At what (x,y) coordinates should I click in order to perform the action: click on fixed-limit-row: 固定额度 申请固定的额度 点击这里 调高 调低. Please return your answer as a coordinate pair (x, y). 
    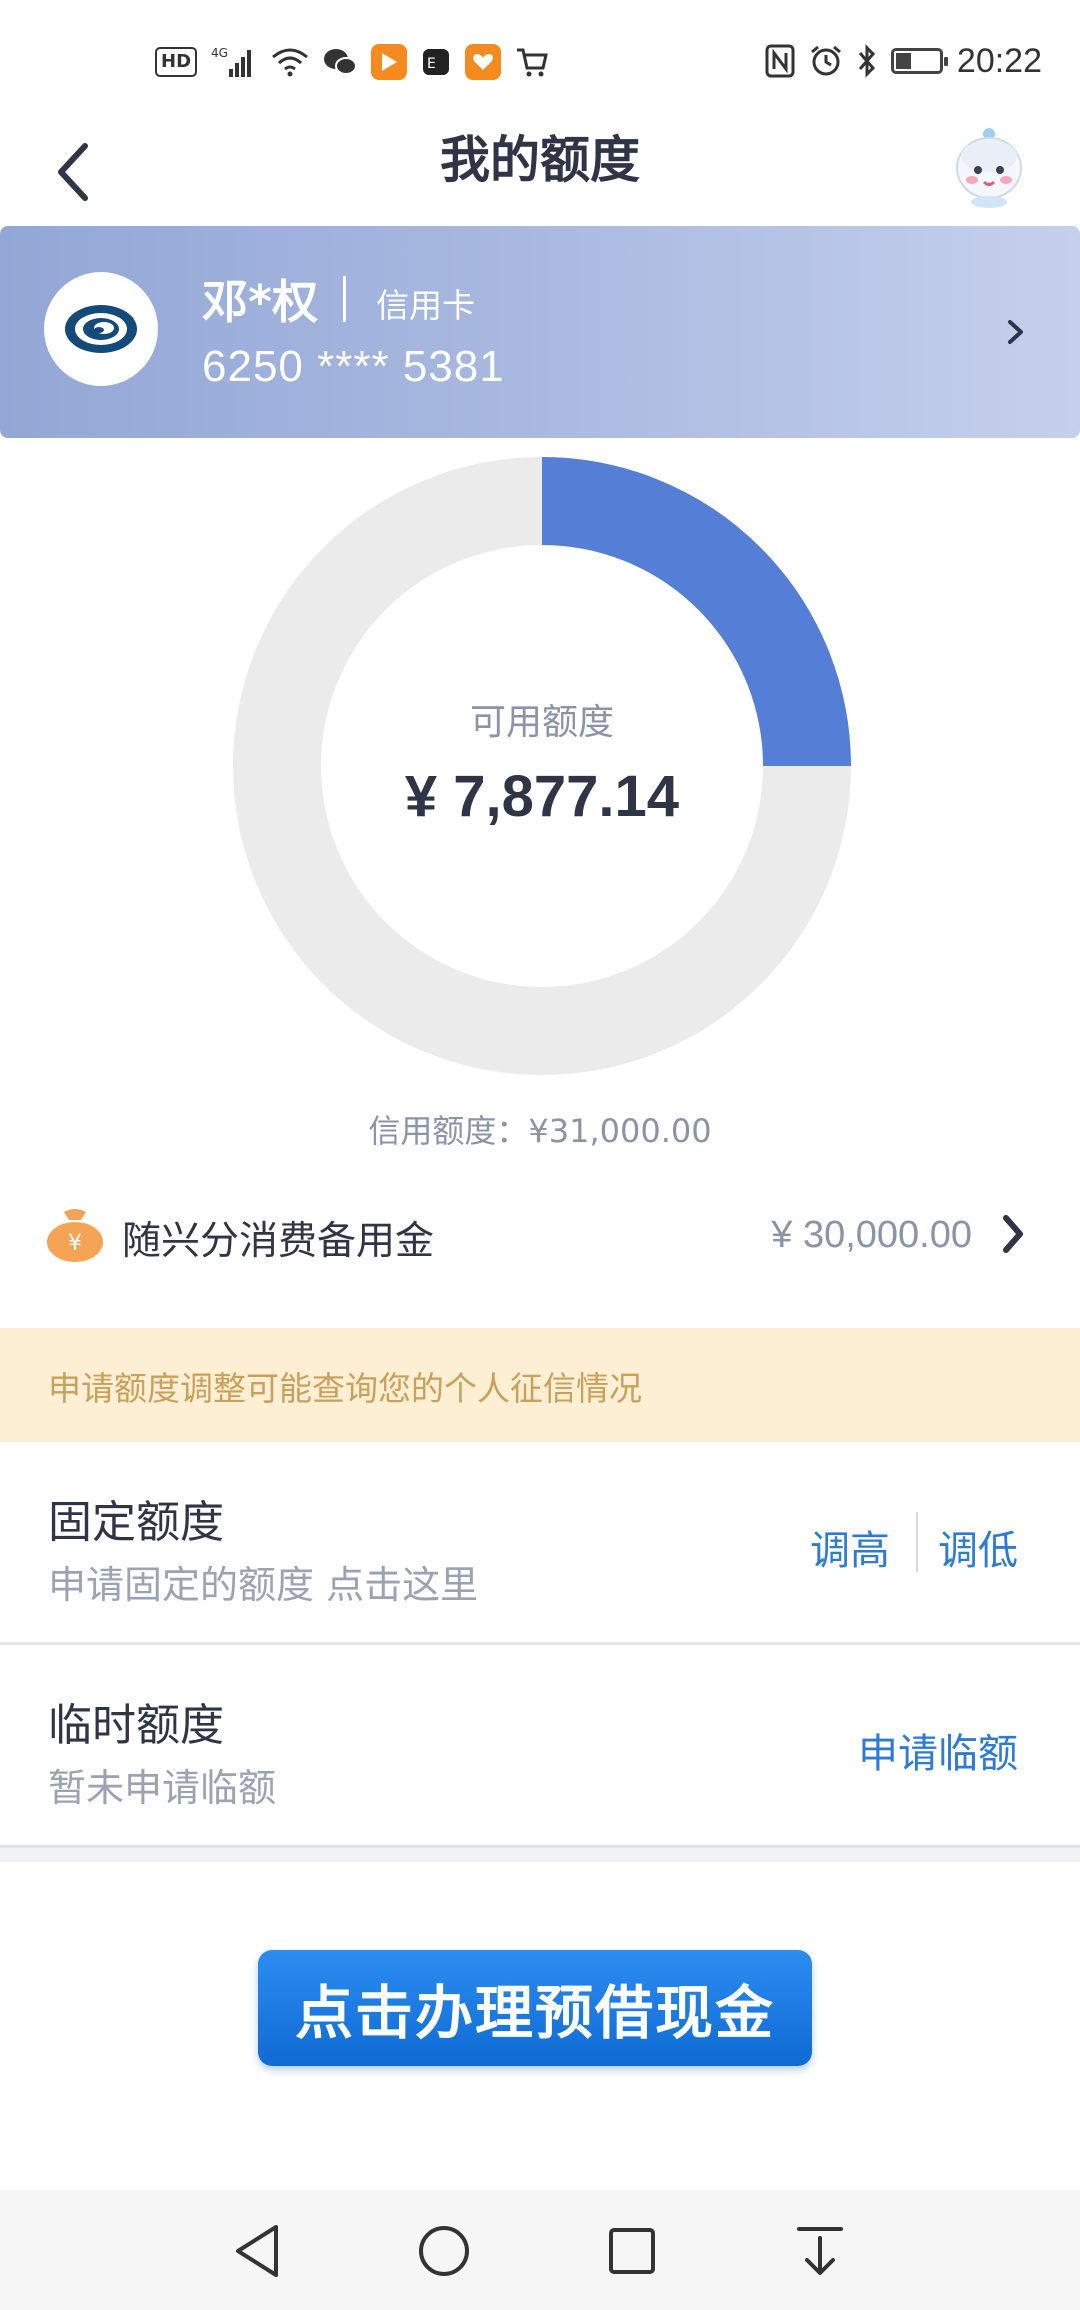
    Looking at the image, I should click on (540, 1543).